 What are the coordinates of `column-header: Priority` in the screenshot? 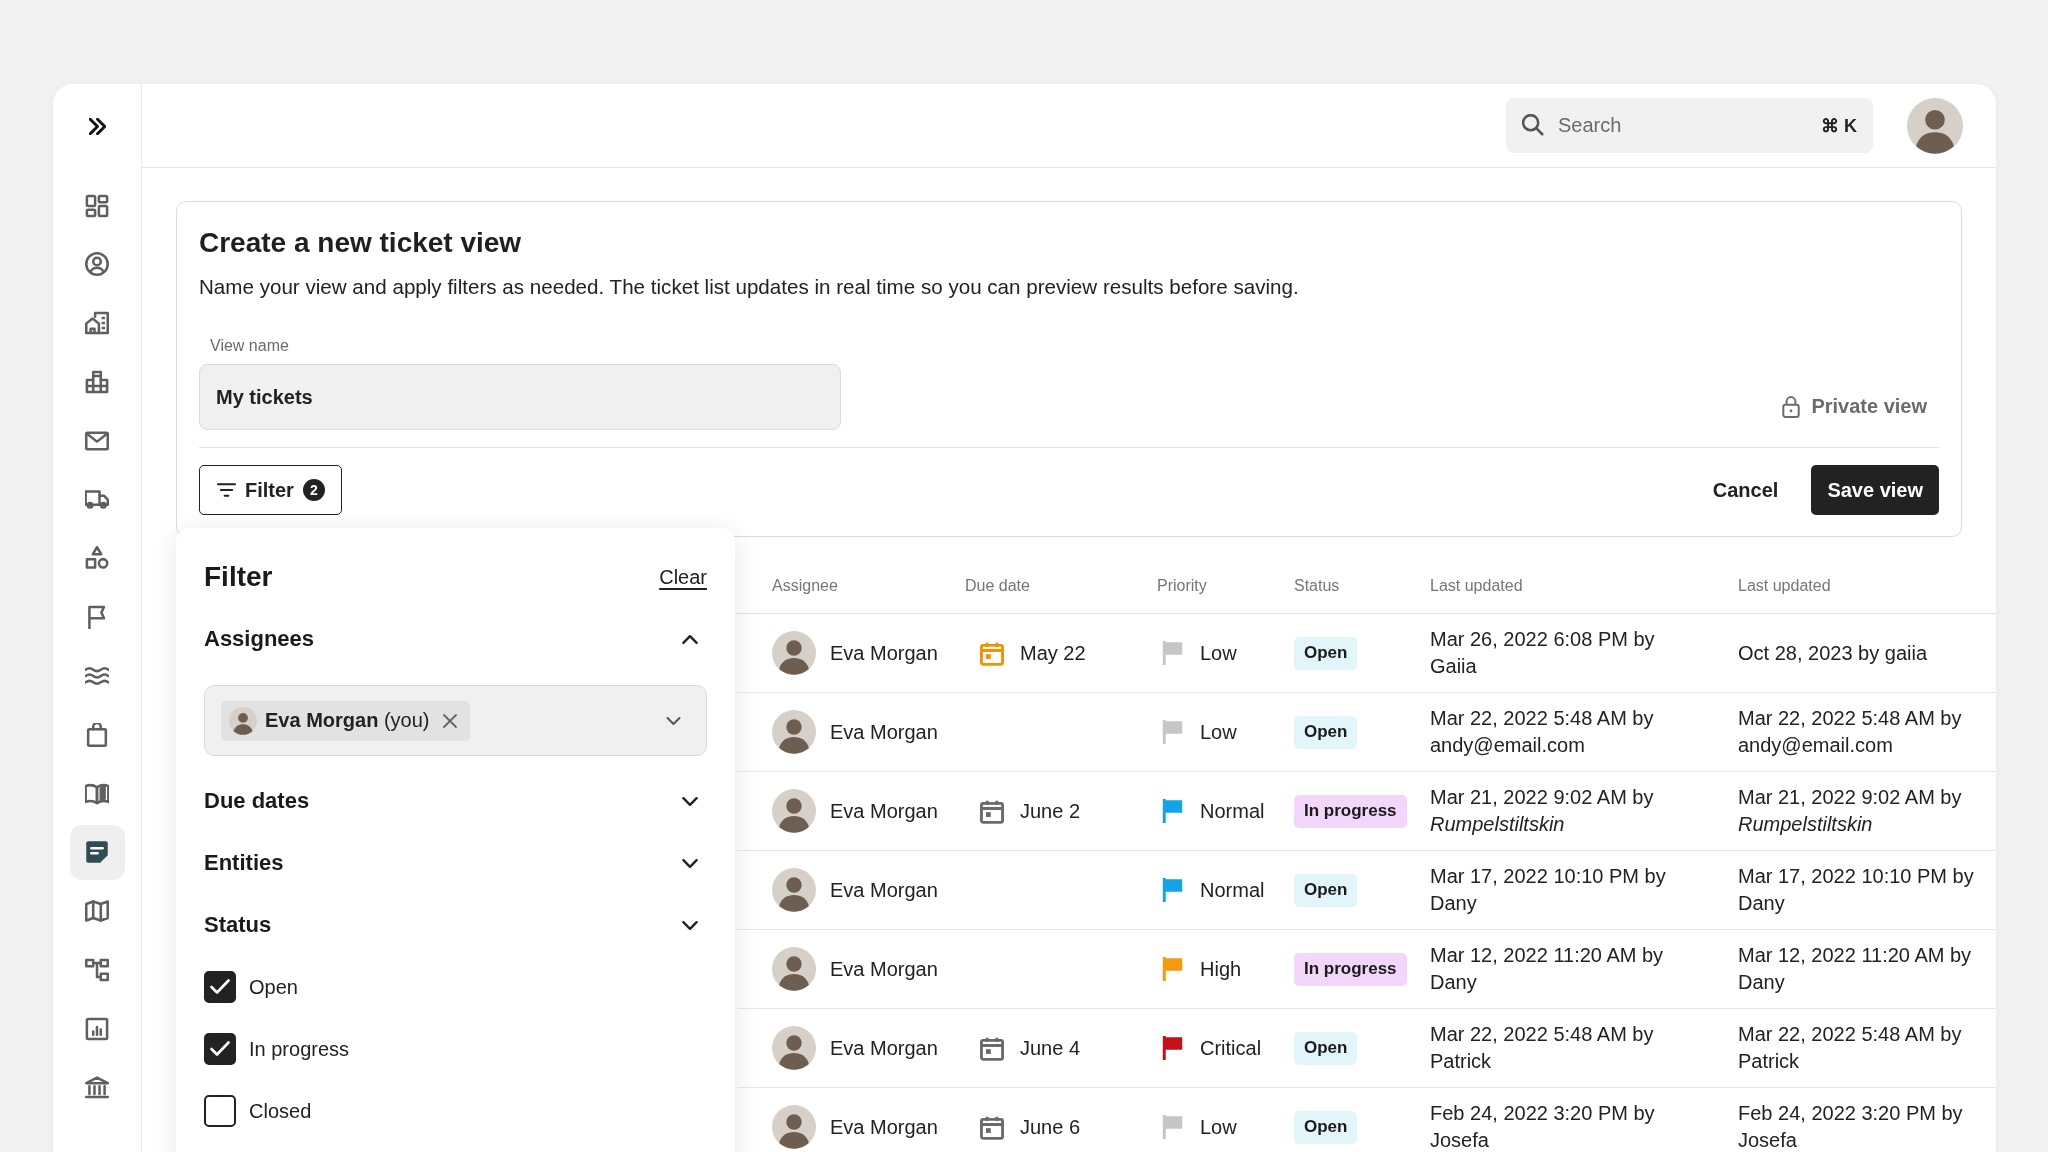 It's located at (1182, 586).